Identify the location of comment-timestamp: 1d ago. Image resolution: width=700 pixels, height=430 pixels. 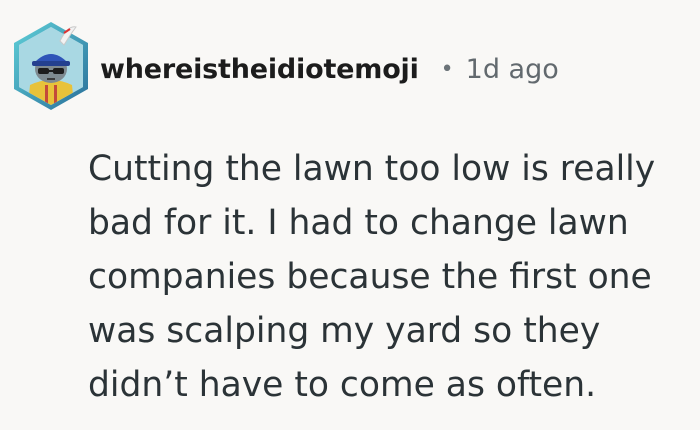
(512, 69).